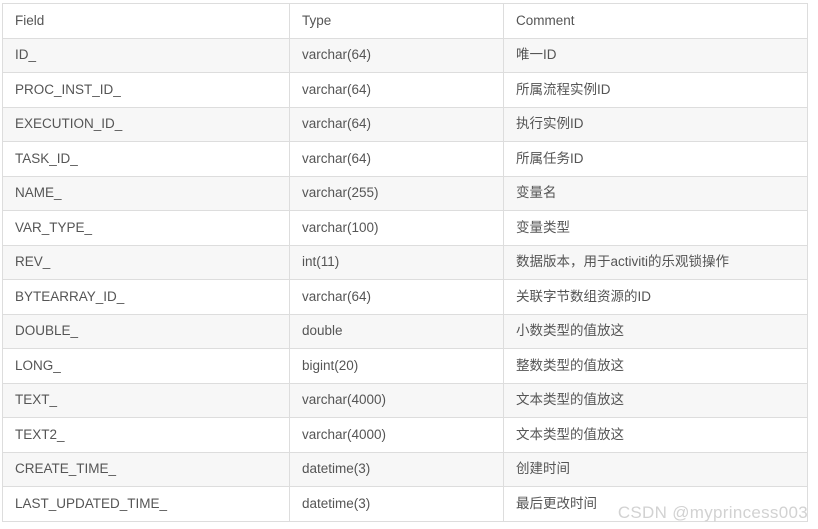  Describe the element at coordinates (655, 228) in the screenshot. I see `cell-comment: 变量类型` at that location.